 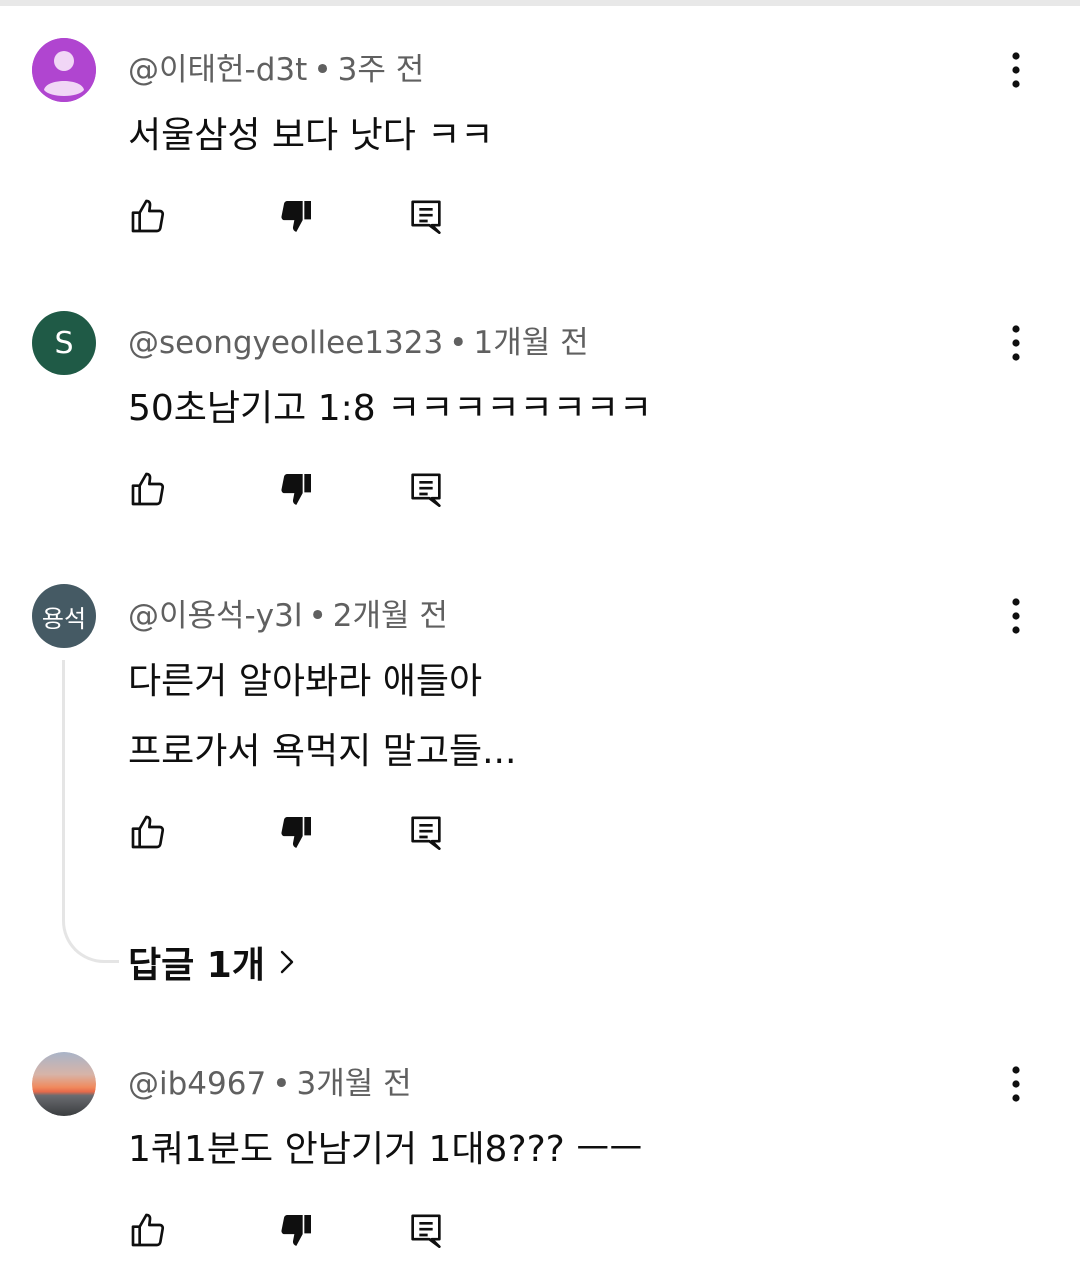 I want to click on avatar-letter: S, so click(x=64, y=343).